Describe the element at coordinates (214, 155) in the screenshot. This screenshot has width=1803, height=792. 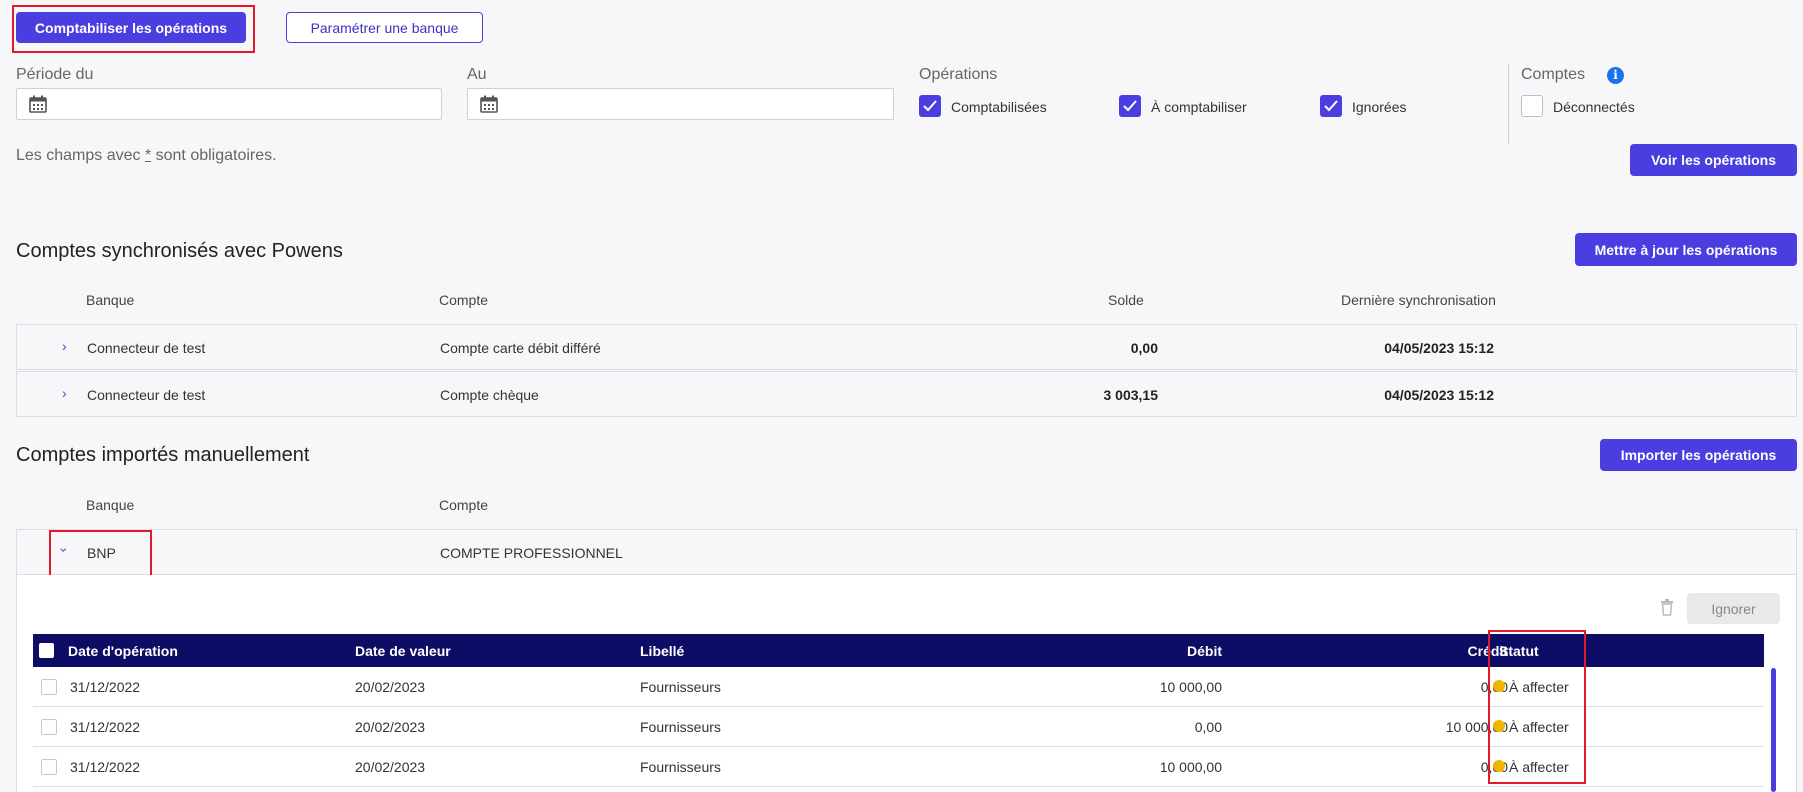
I see `required-note-suffix: sont obligatoires.` at that location.